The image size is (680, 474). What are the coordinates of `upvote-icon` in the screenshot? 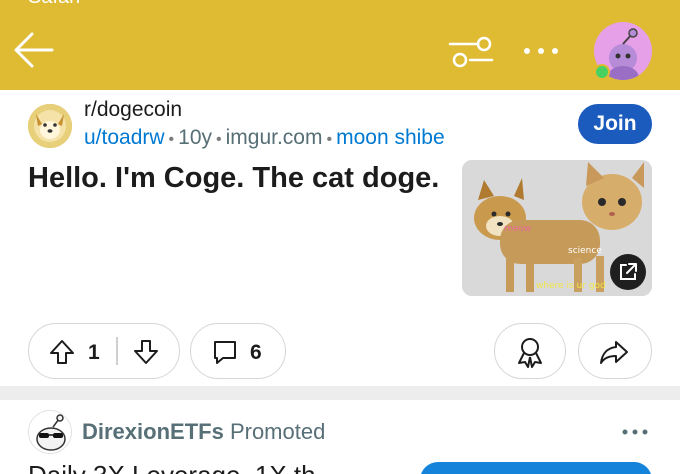 It's located at (62, 352).